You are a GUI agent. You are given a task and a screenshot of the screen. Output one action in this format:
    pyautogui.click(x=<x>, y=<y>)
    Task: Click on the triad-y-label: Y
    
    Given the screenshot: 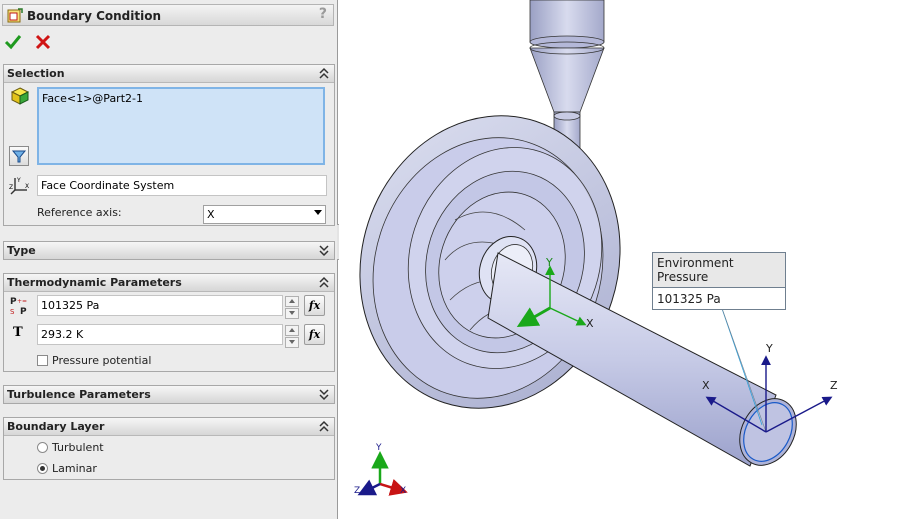 What is the action you would take?
    pyautogui.click(x=379, y=448)
    